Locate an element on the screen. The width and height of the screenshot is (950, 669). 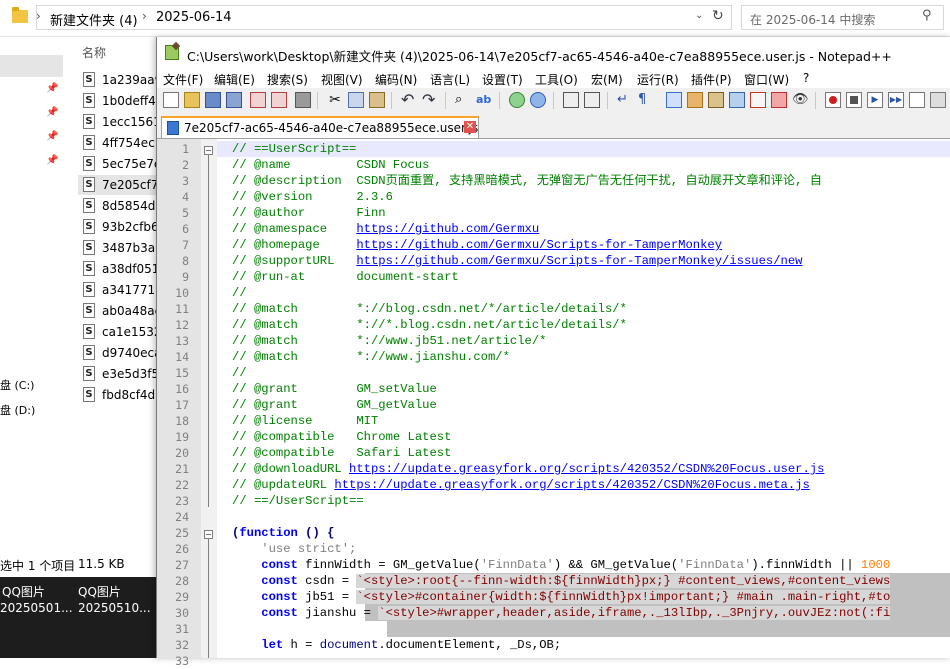
zoom-out-icon is located at coordinates (538, 100).